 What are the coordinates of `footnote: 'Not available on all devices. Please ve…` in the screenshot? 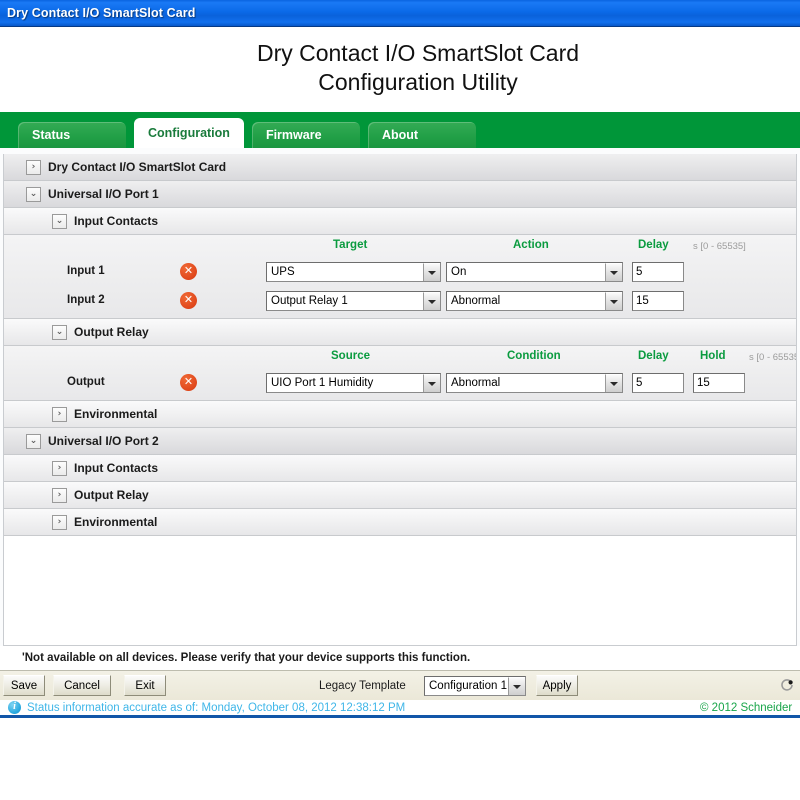 It's located at (400, 658).